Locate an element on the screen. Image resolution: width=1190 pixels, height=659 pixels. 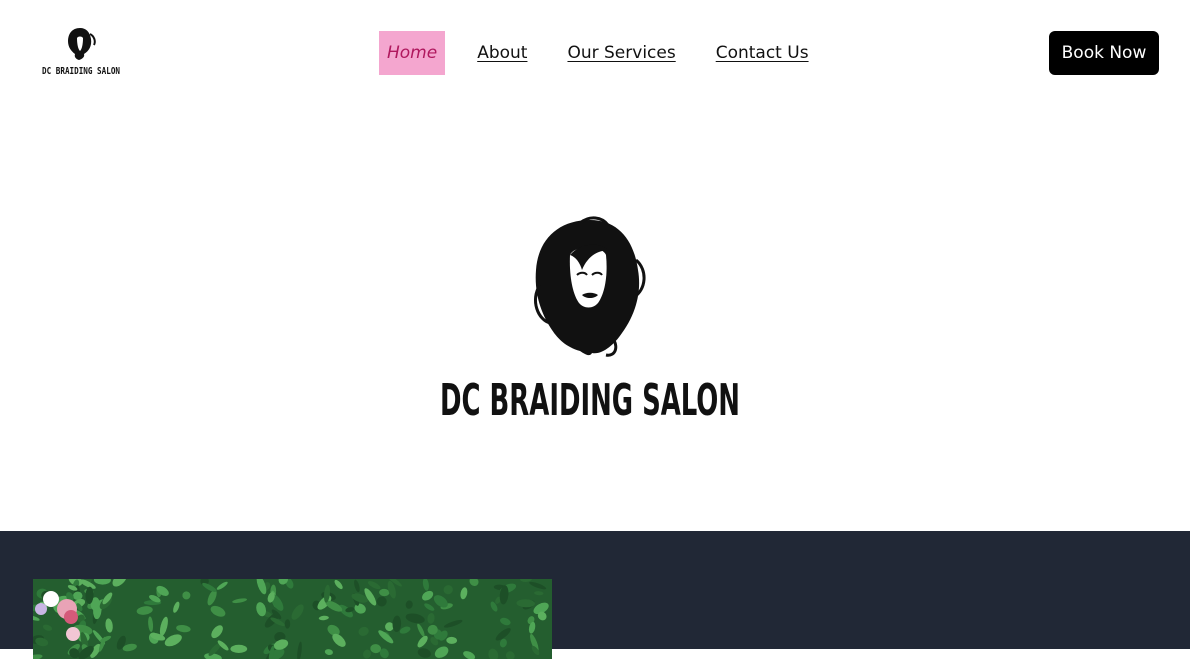
nav-about-link: About is located at coordinates (502, 53).